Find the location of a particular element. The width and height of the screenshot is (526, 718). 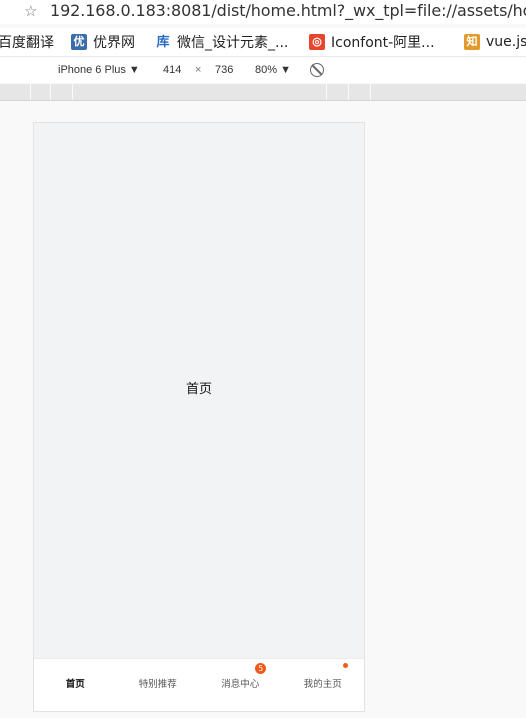

tab-profile: 我的主页 is located at coordinates (323, 685).